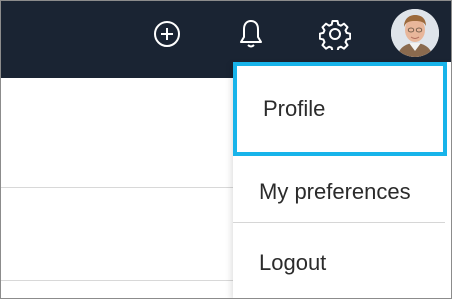 The width and height of the screenshot is (452, 299). I want to click on gear-icon, so click(335, 35).